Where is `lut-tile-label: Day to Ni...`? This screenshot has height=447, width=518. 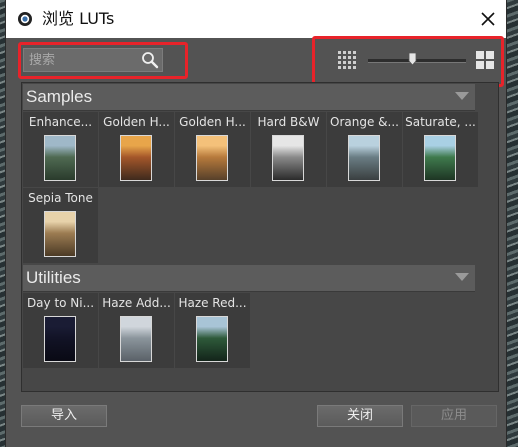 lut-tile-label: Day to Ni... is located at coordinates (60, 303).